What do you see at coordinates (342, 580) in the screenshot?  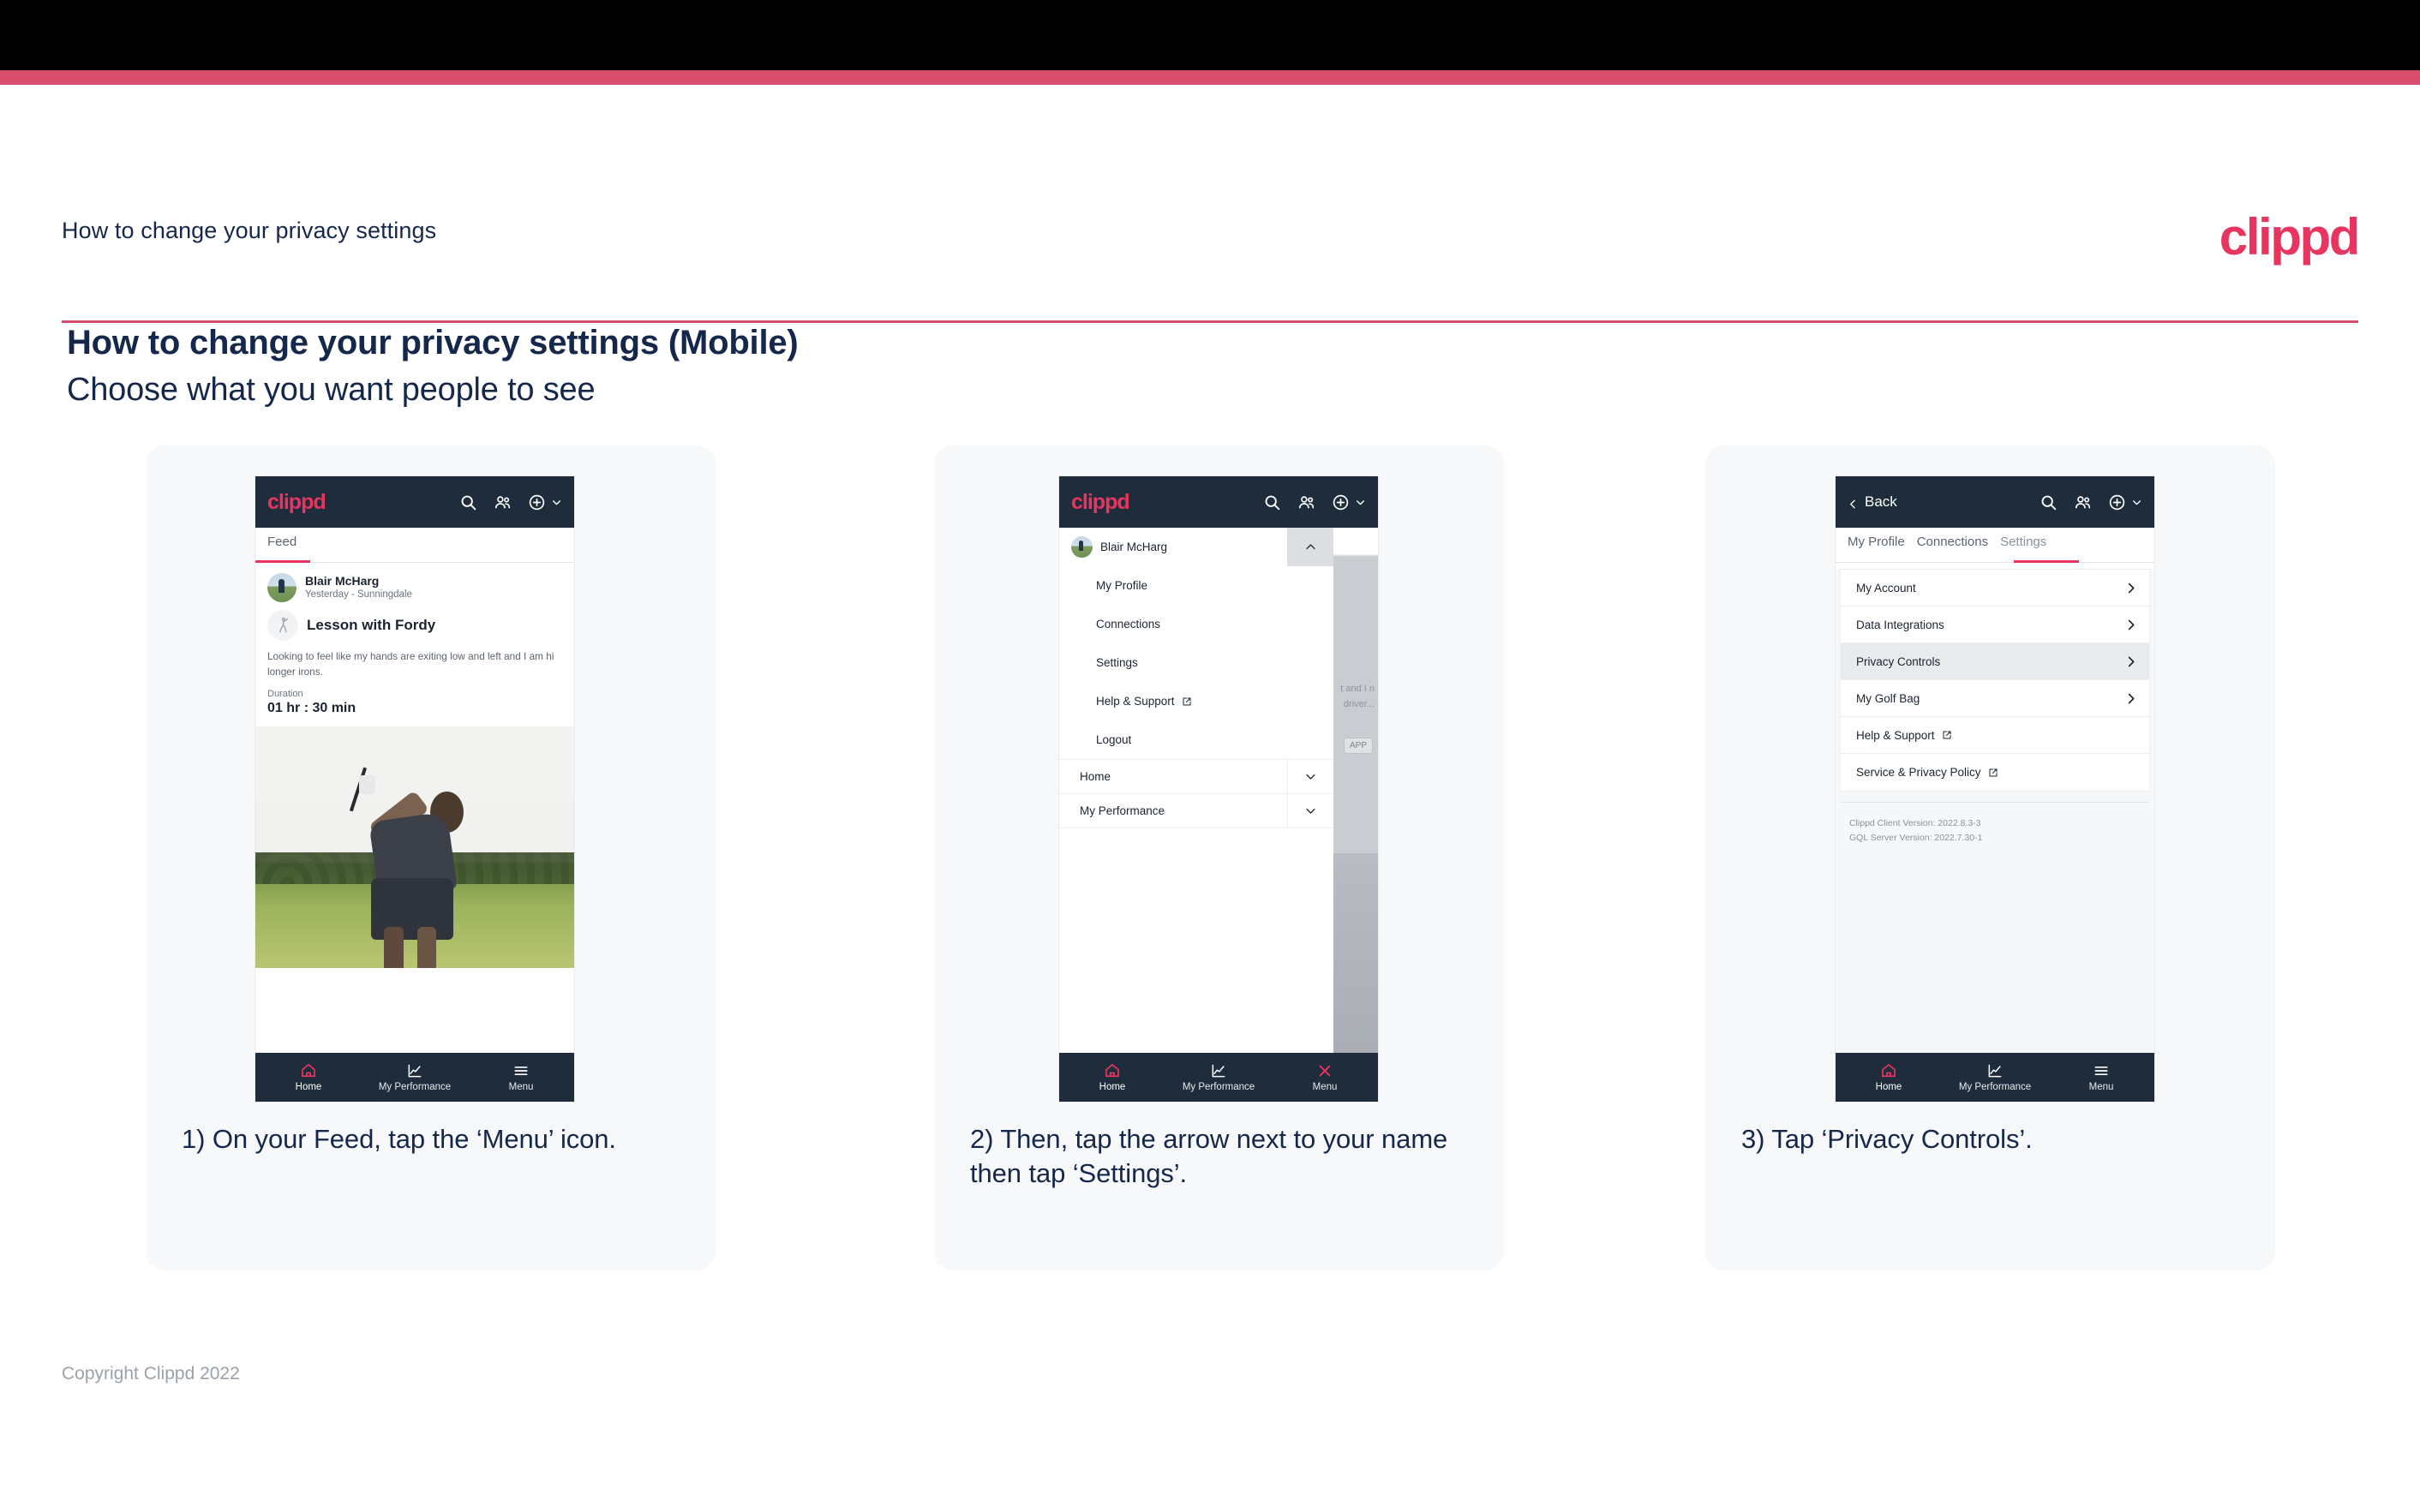 I see `post-author: Blair McHarg` at bounding box center [342, 580].